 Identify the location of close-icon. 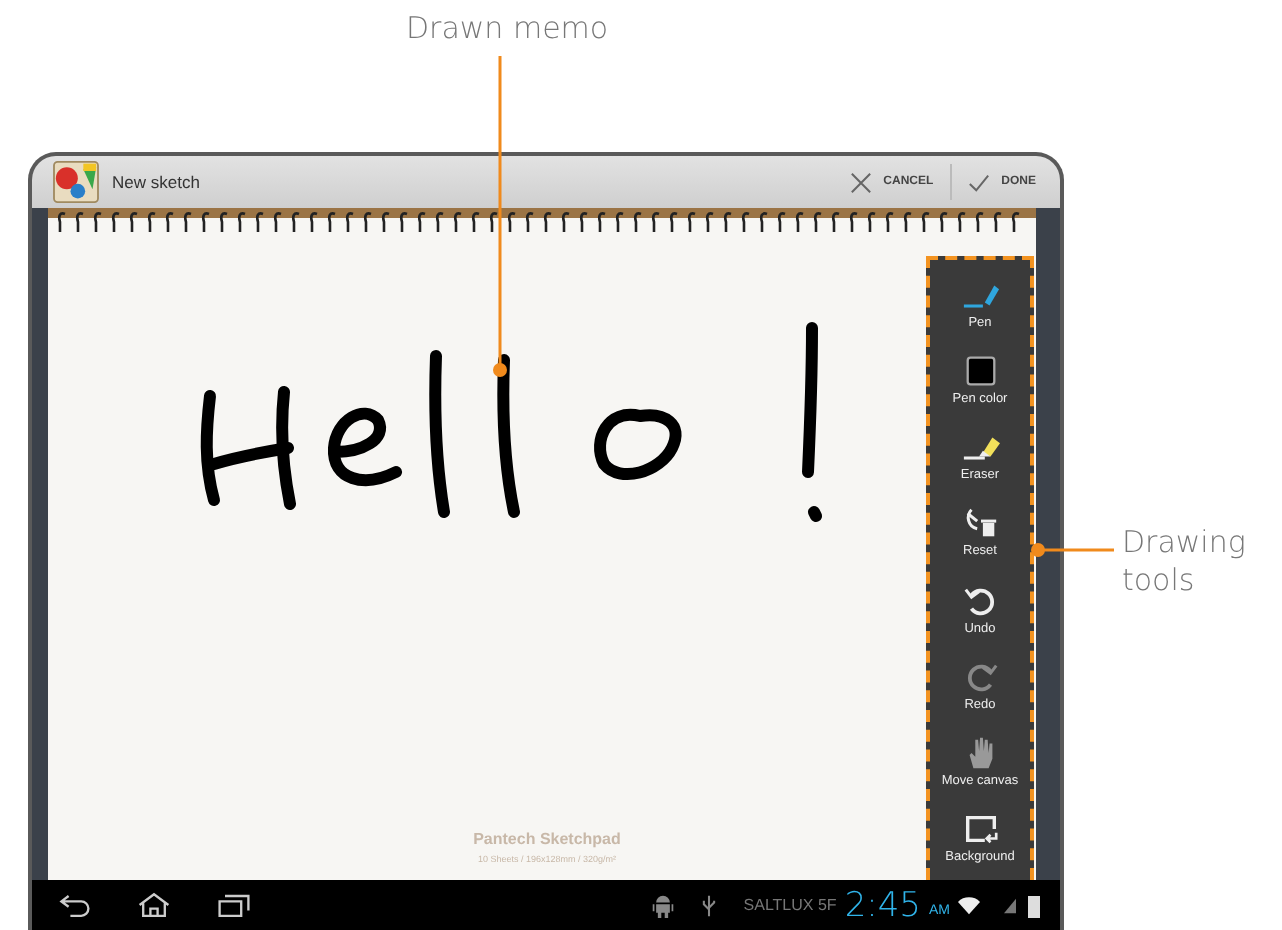
(860, 182).